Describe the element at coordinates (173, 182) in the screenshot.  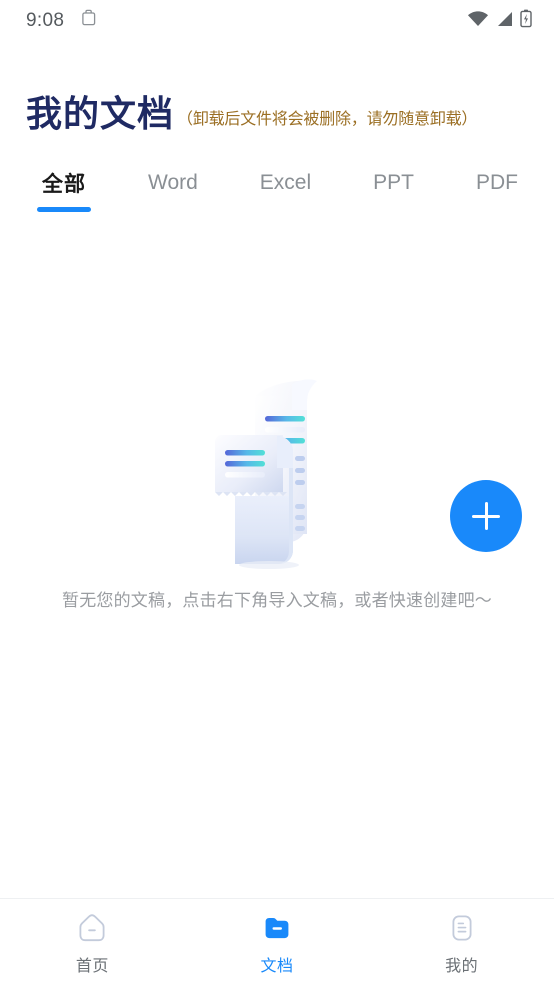
I see `tab-word-label: Word` at that location.